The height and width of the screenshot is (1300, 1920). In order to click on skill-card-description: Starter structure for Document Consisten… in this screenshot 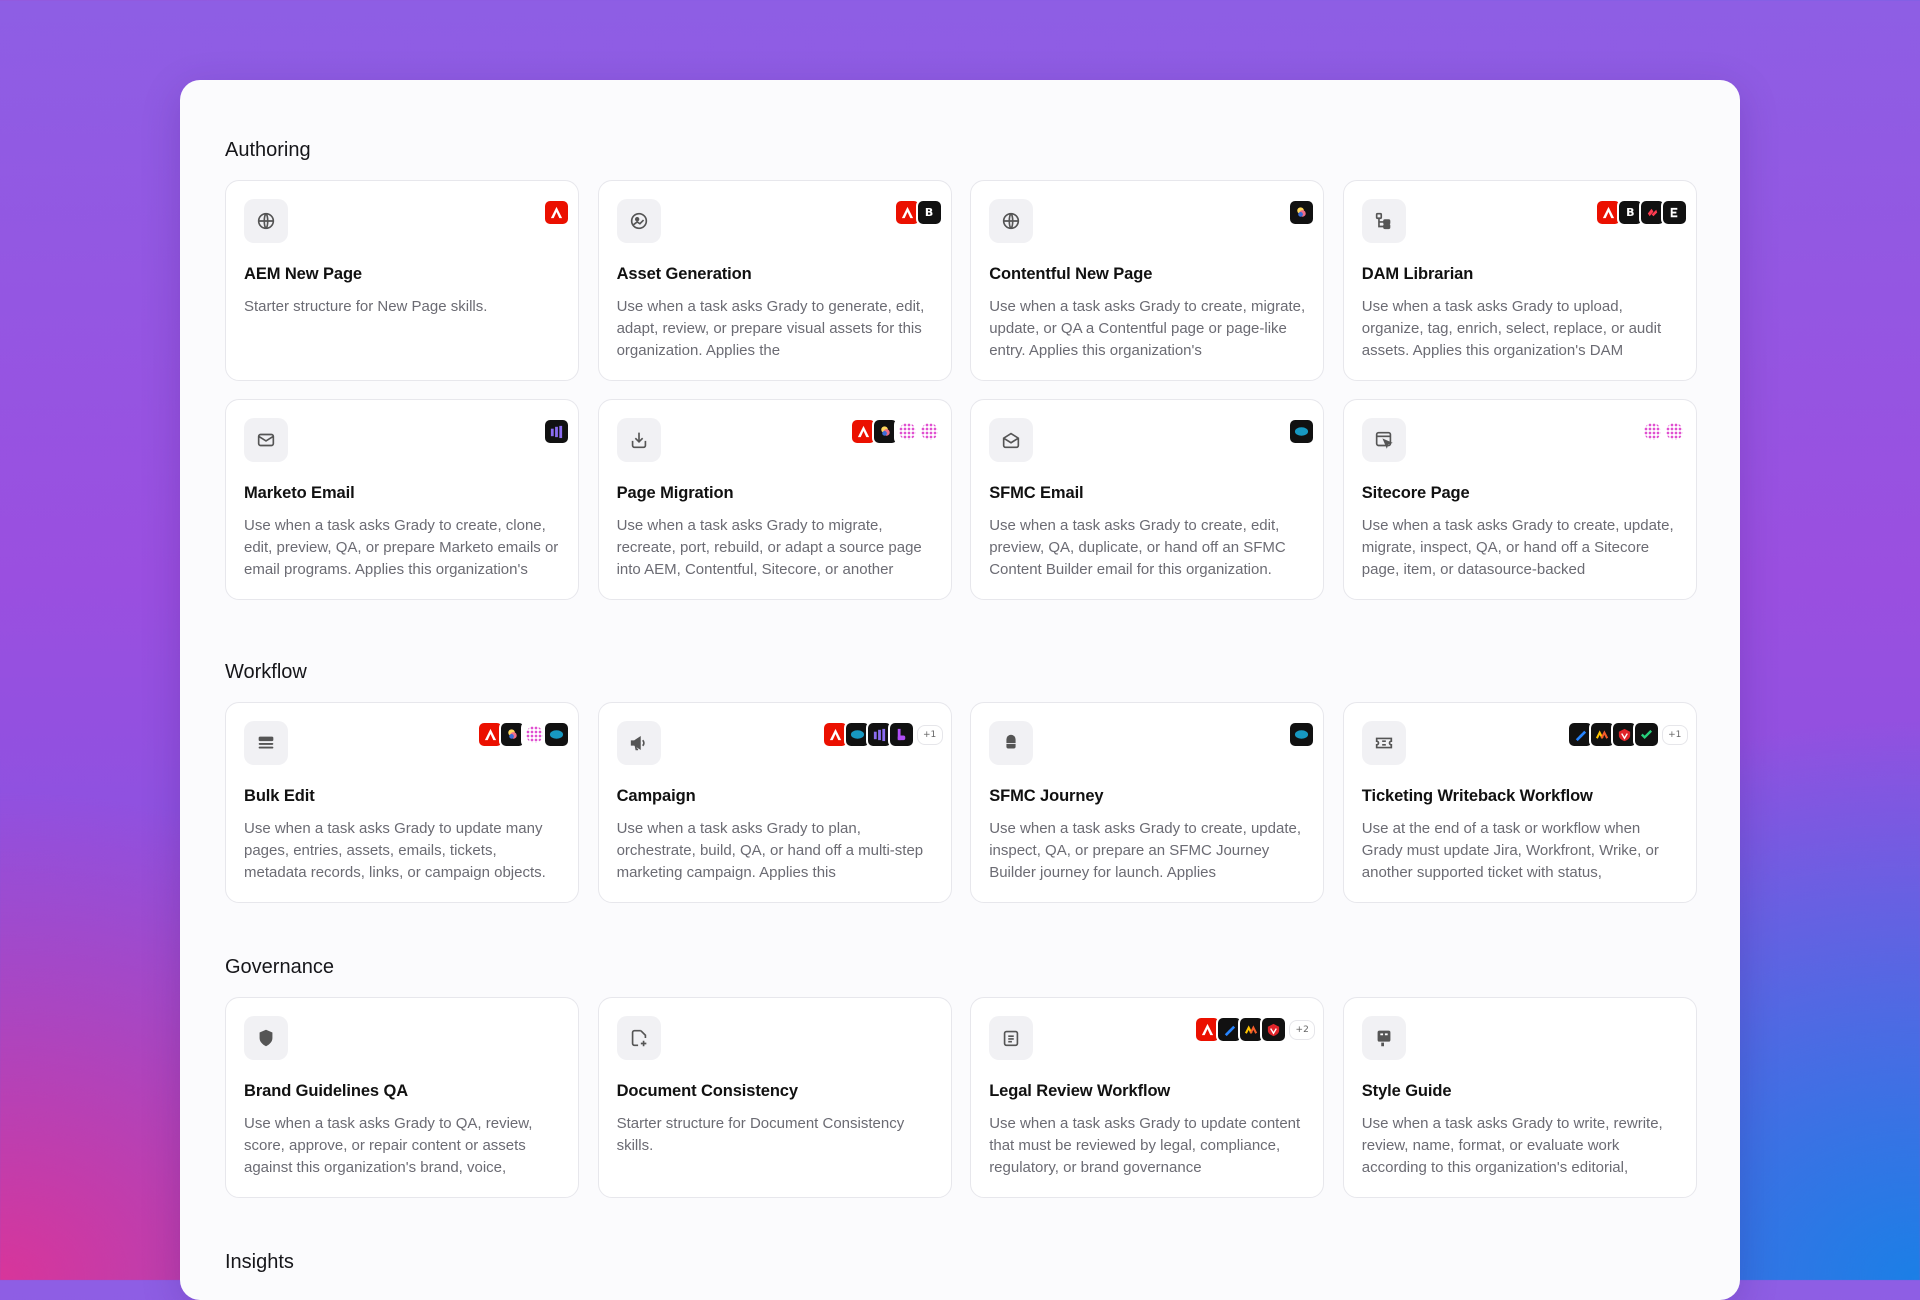, I will do `click(760, 1134)`.